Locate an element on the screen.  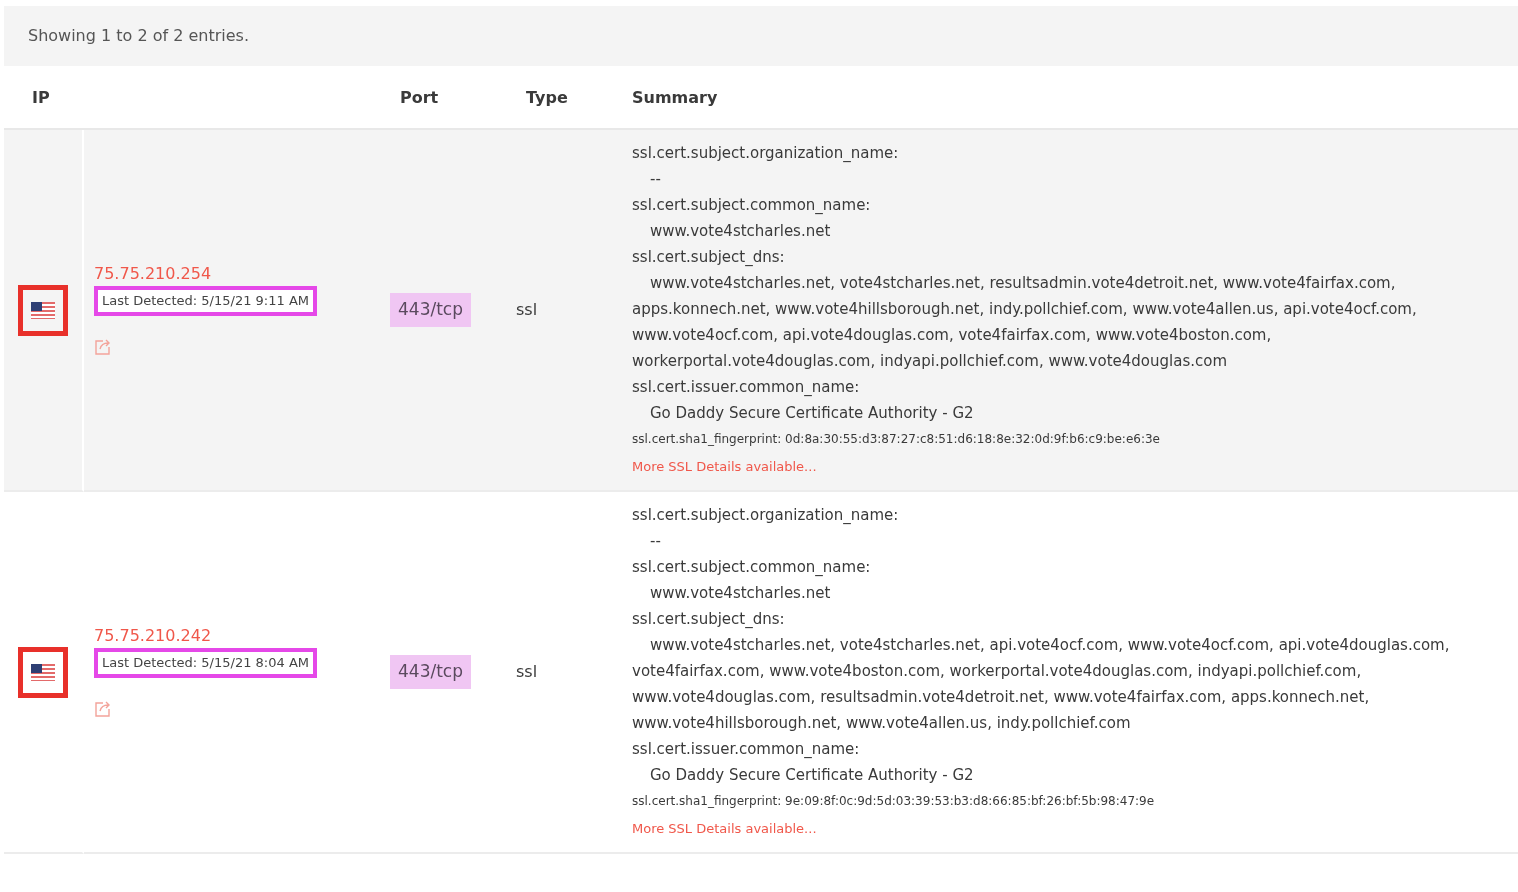
ip-link: 75.75.210.242 is located at coordinates (242, 636).